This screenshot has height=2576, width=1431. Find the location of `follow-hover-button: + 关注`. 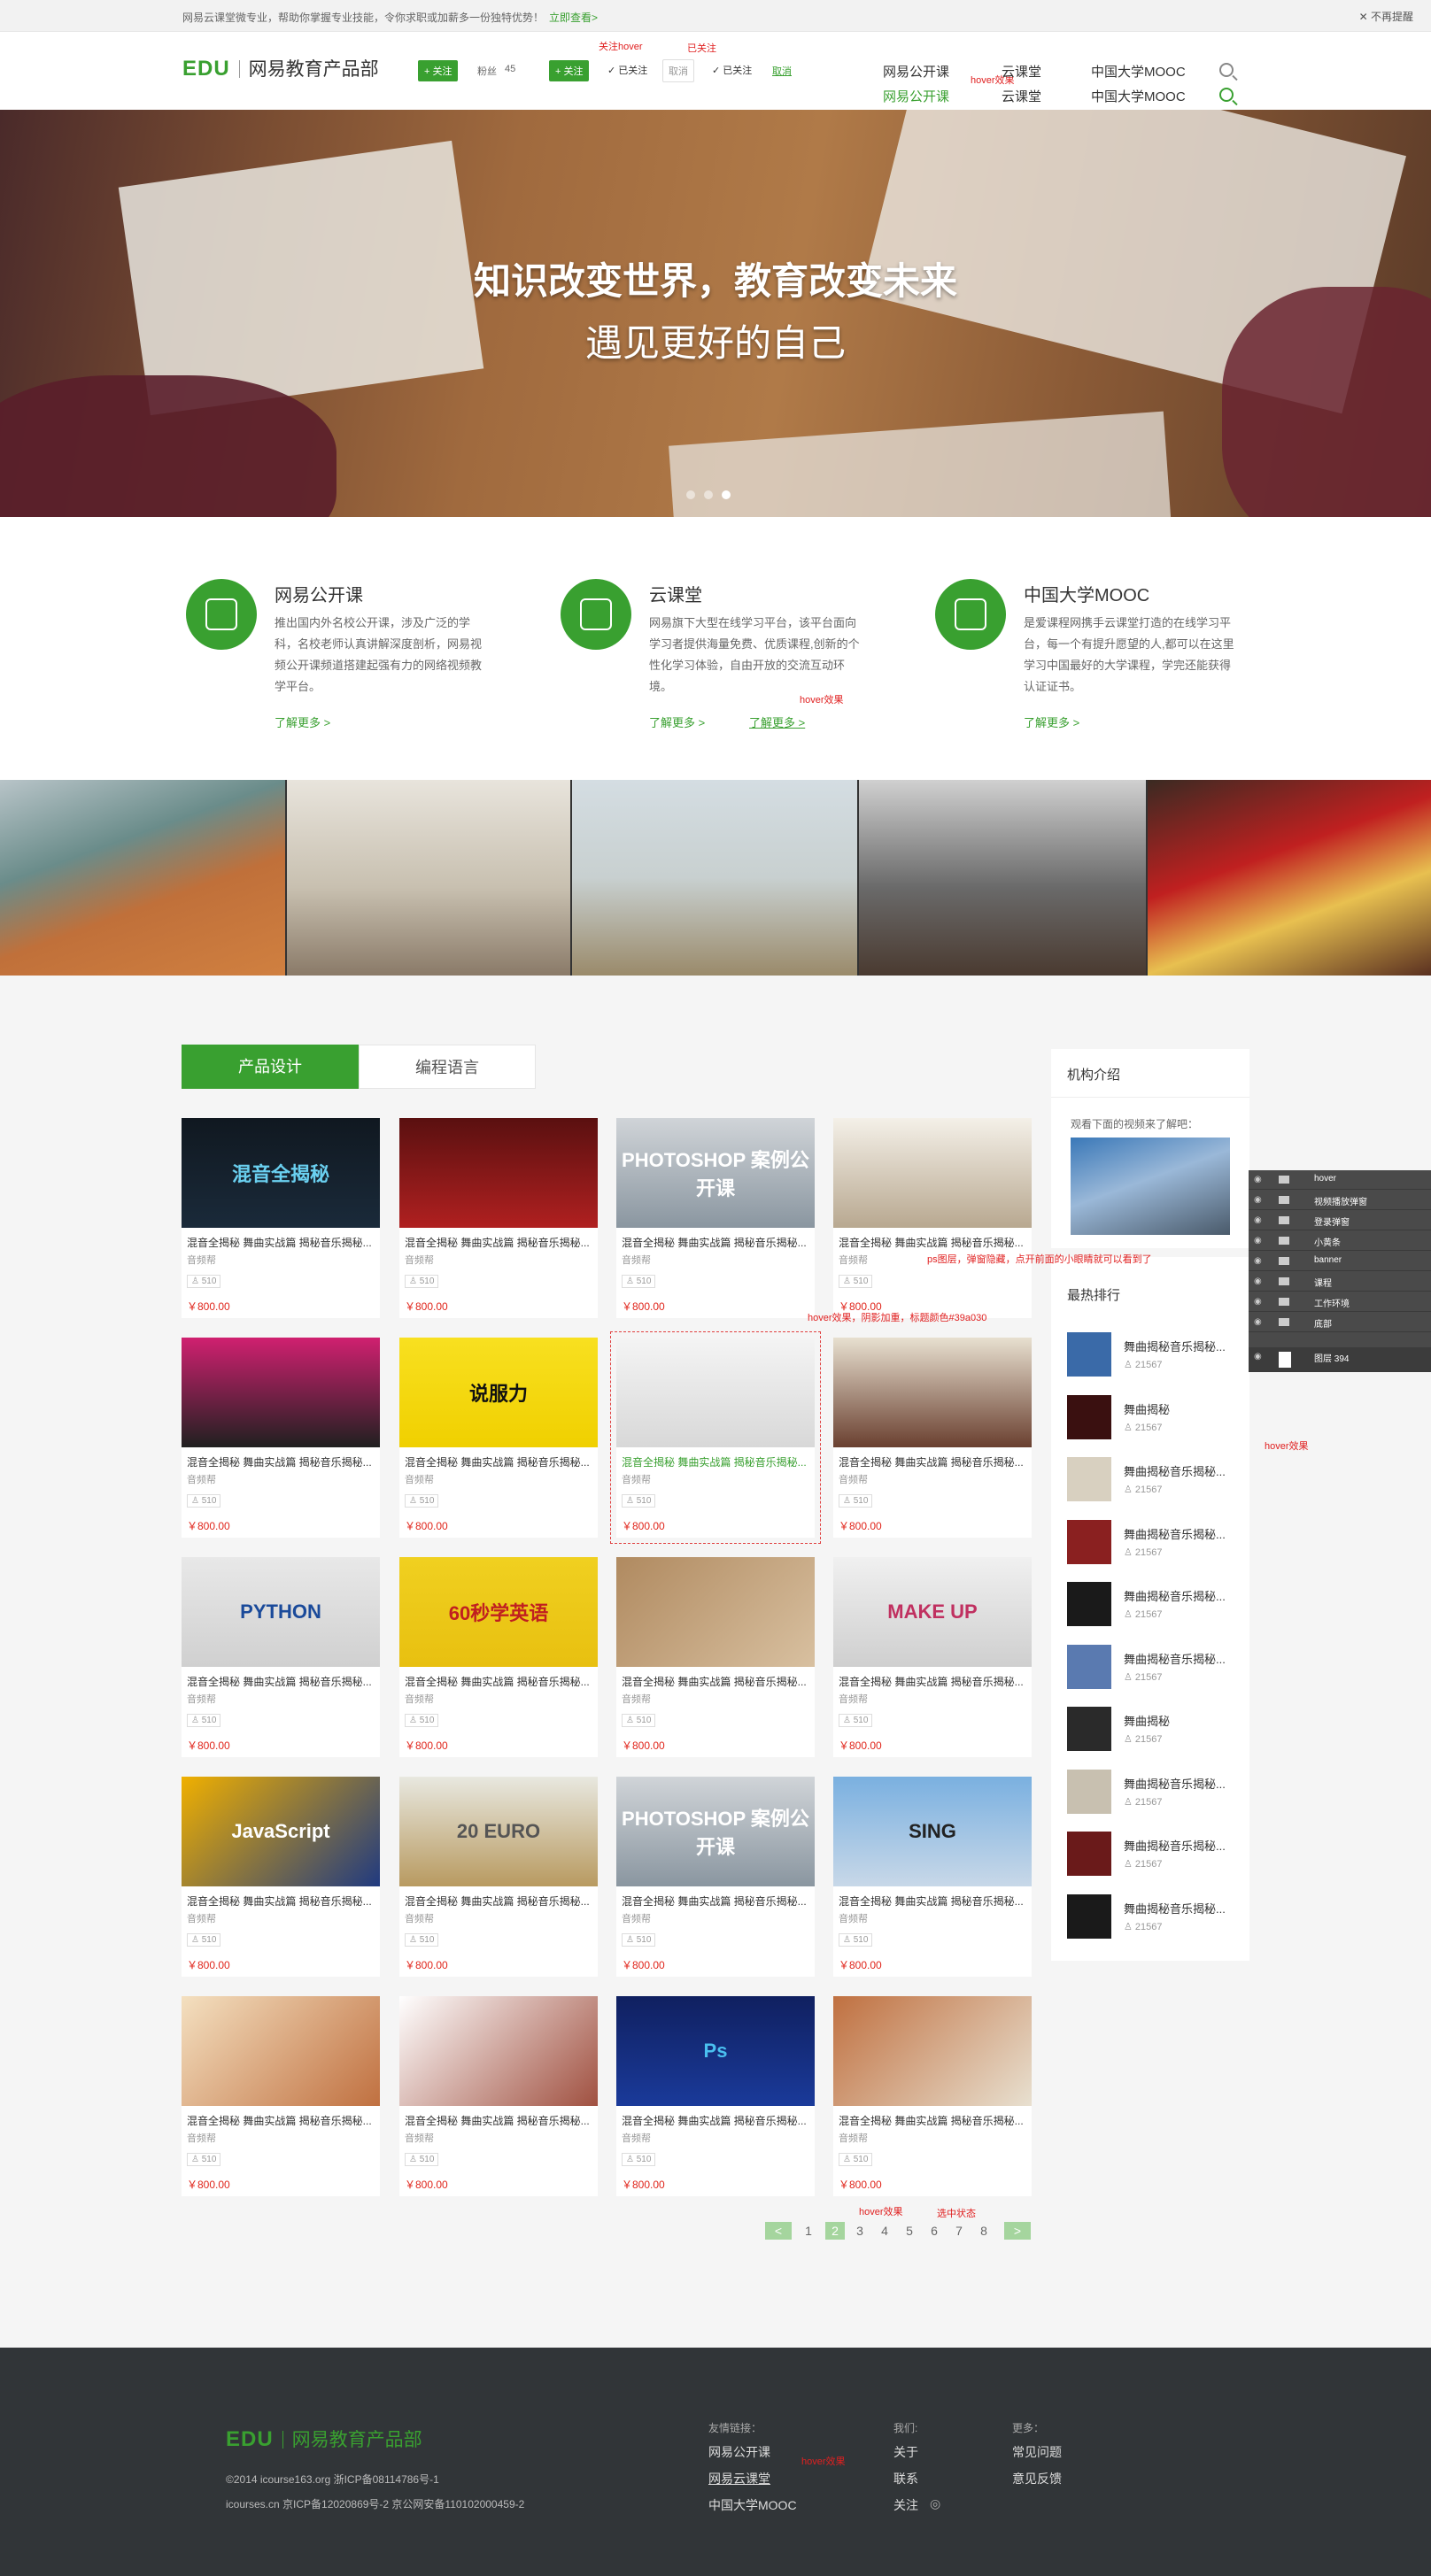

follow-hover-button: + 关注 is located at coordinates (569, 70).